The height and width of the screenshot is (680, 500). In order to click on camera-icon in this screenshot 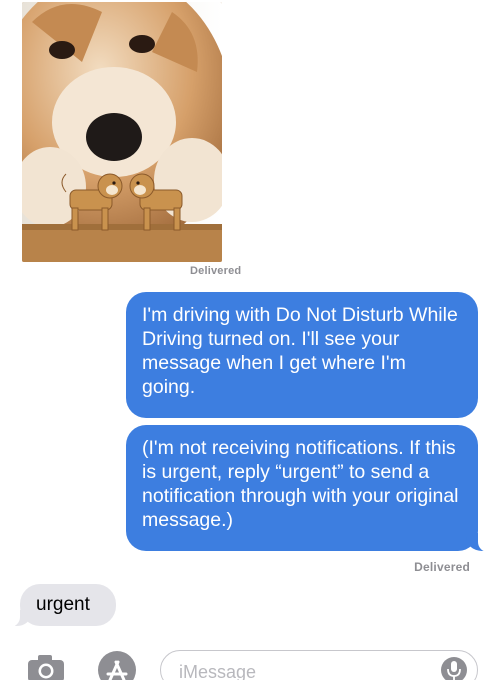, I will do `click(46, 667)`.